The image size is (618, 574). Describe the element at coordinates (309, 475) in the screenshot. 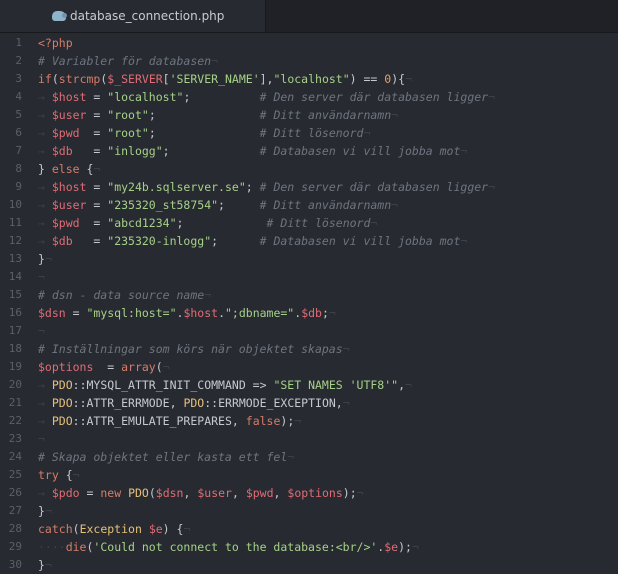

I see `code-line: 25 try {¬` at that location.